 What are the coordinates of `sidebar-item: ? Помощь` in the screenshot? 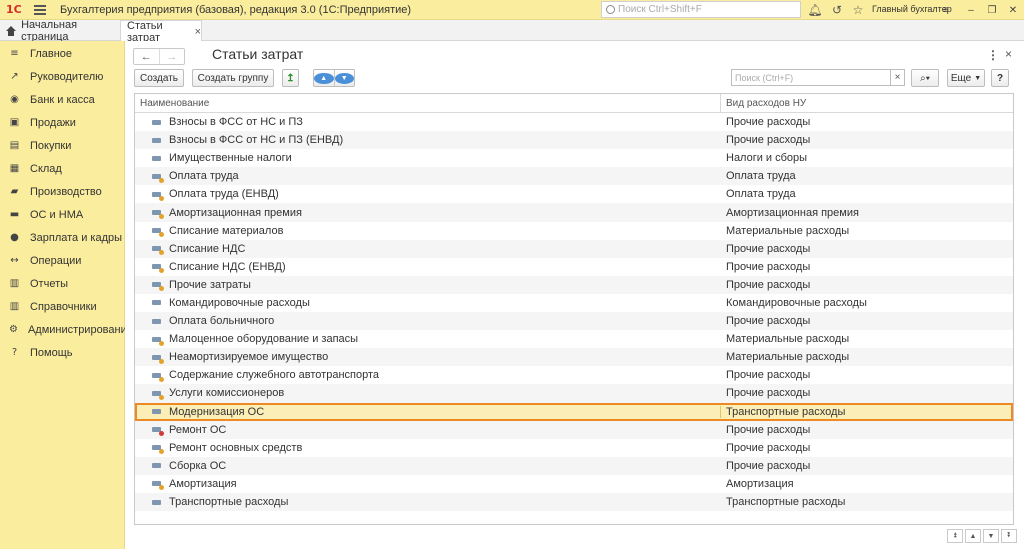 It's located at (62, 352).